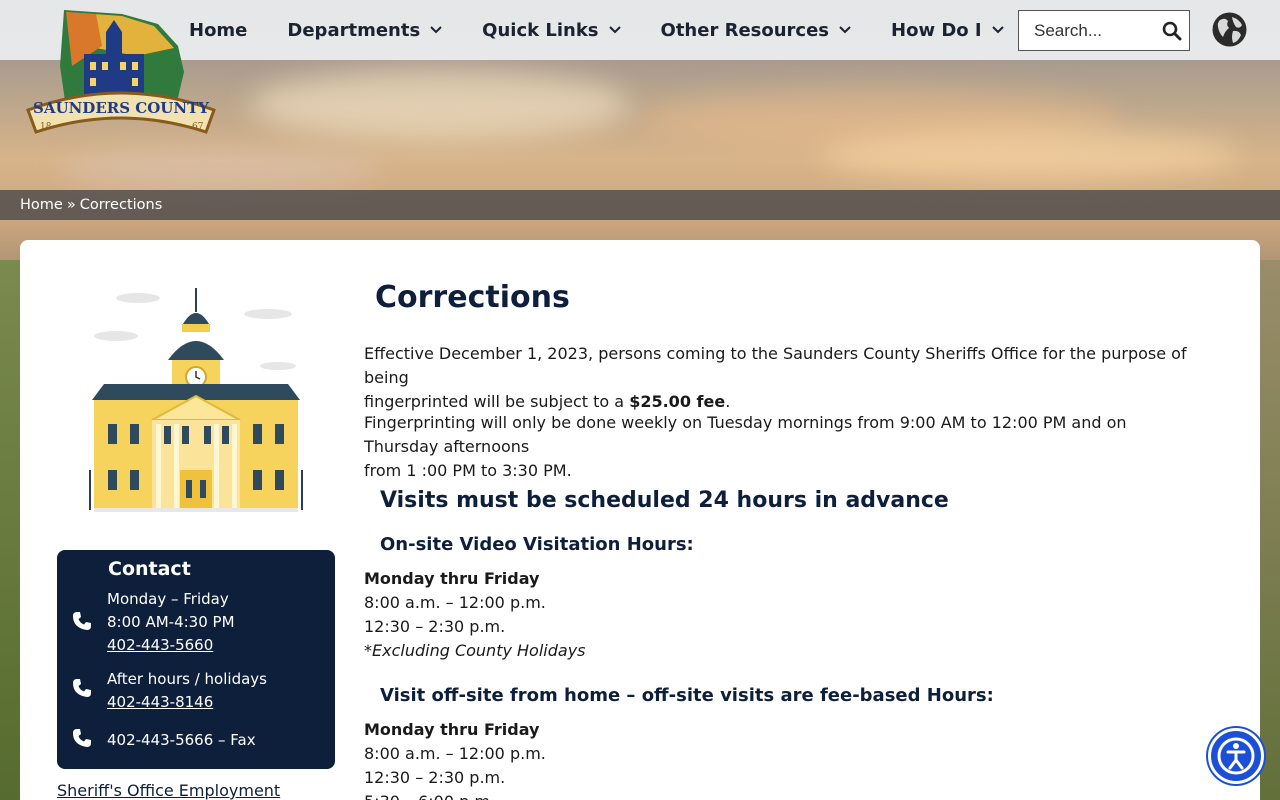  I want to click on saunders-county-logo: SAUNDERS COUNTY 18 67, so click(121, 72).